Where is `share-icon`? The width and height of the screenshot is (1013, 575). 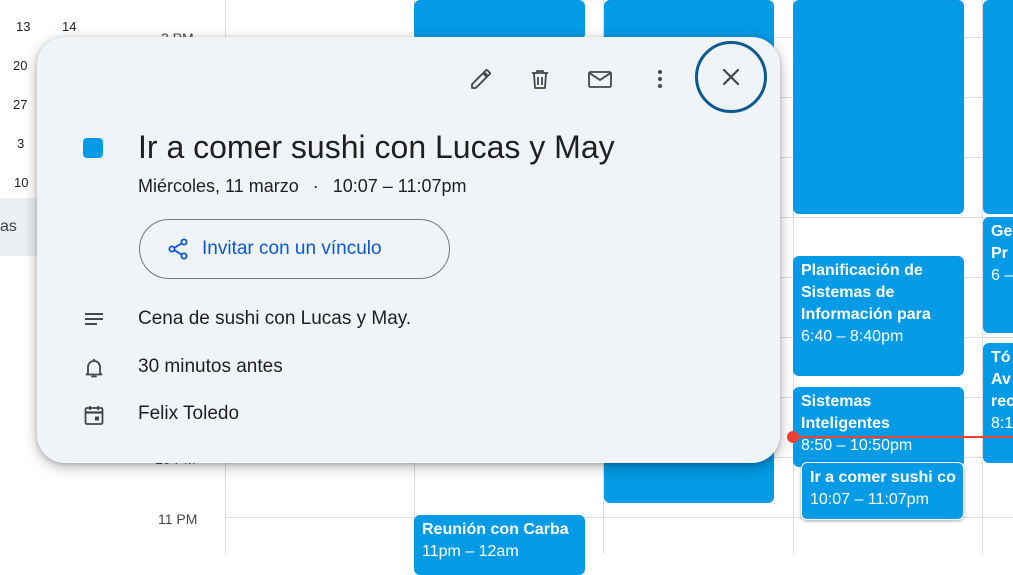
share-icon is located at coordinates (178, 249).